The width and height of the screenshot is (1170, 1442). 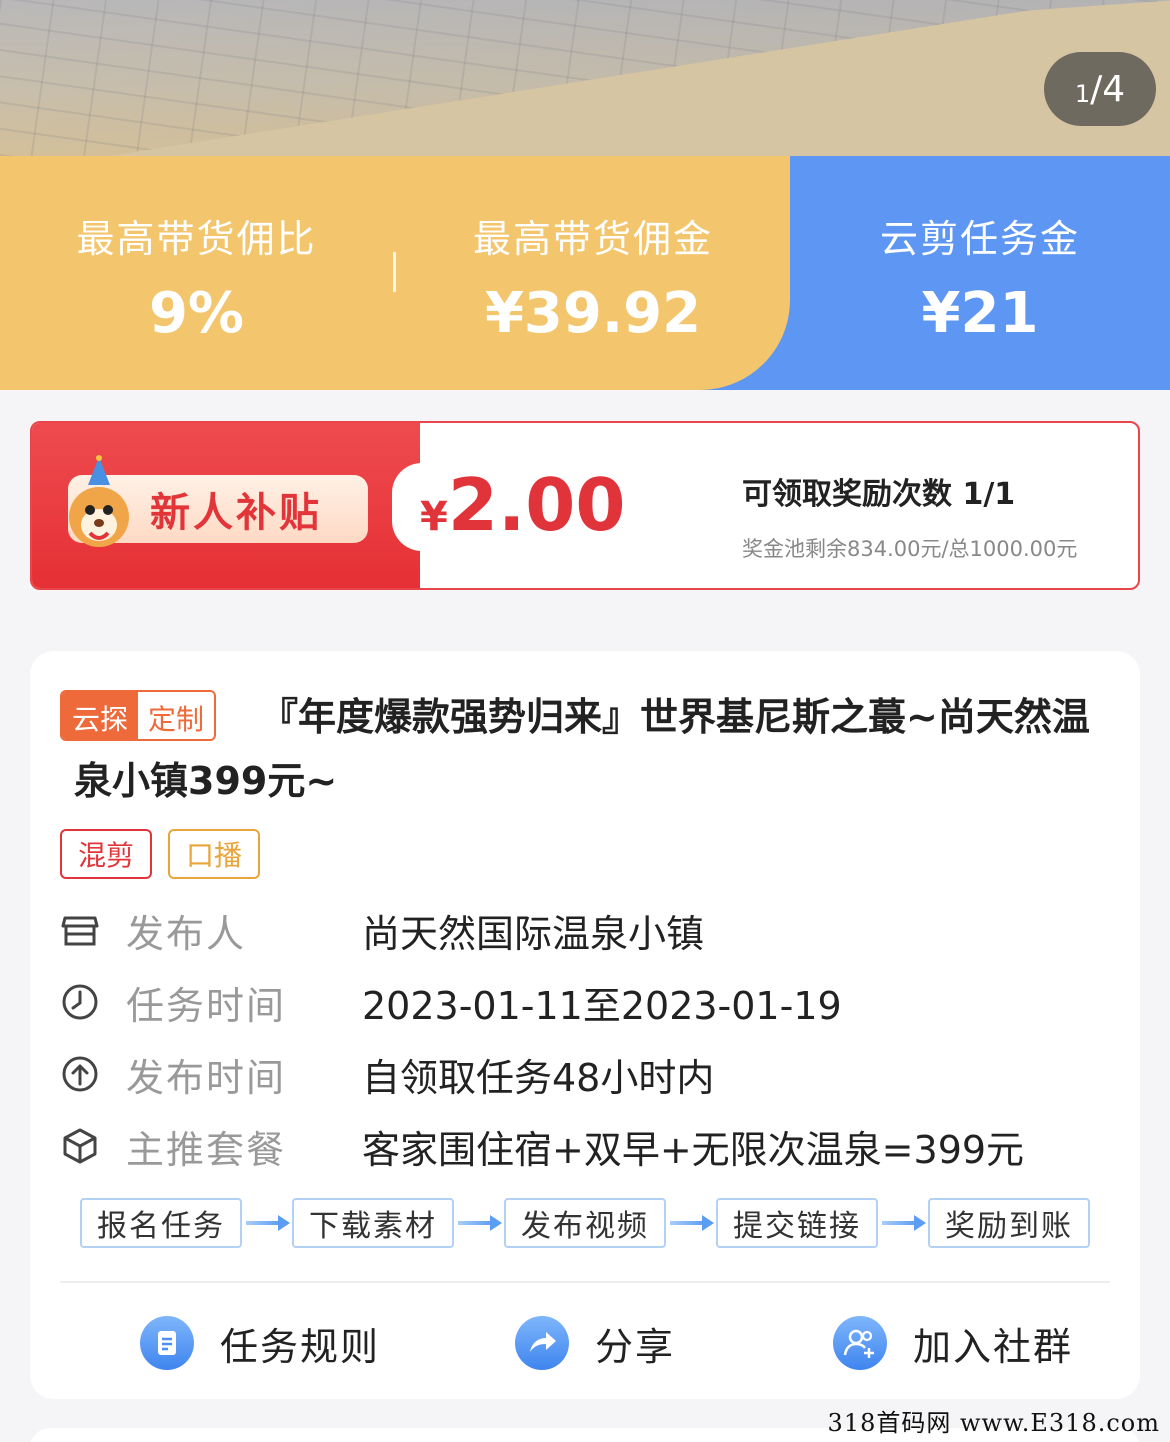 I want to click on mascot-icon, so click(x=99, y=501).